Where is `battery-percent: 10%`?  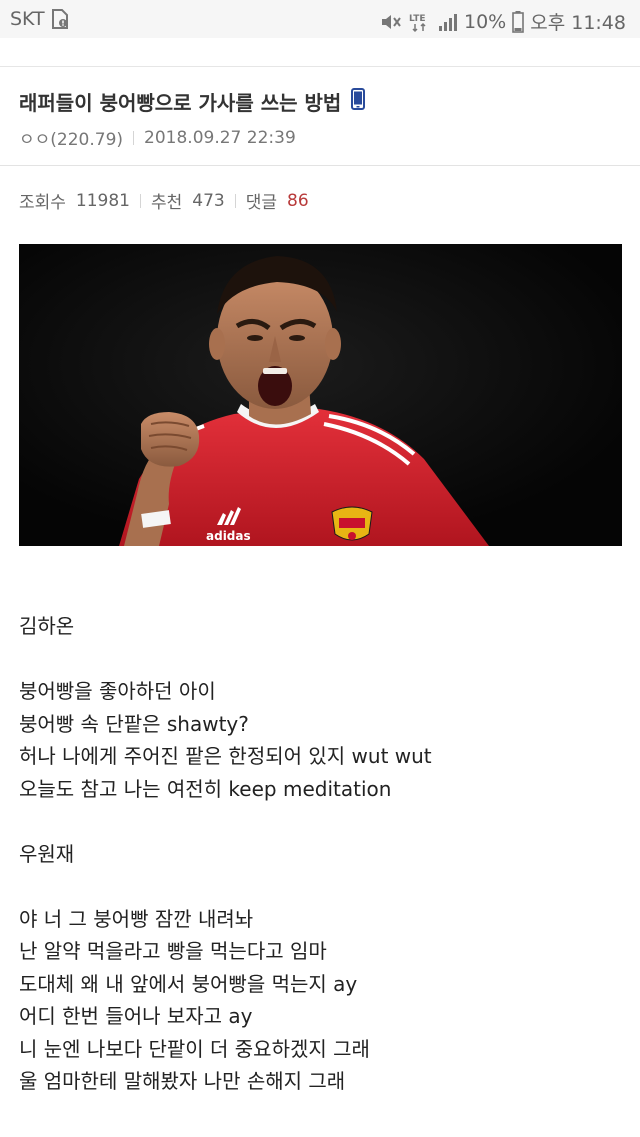 battery-percent: 10% is located at coordinates (485, 21).